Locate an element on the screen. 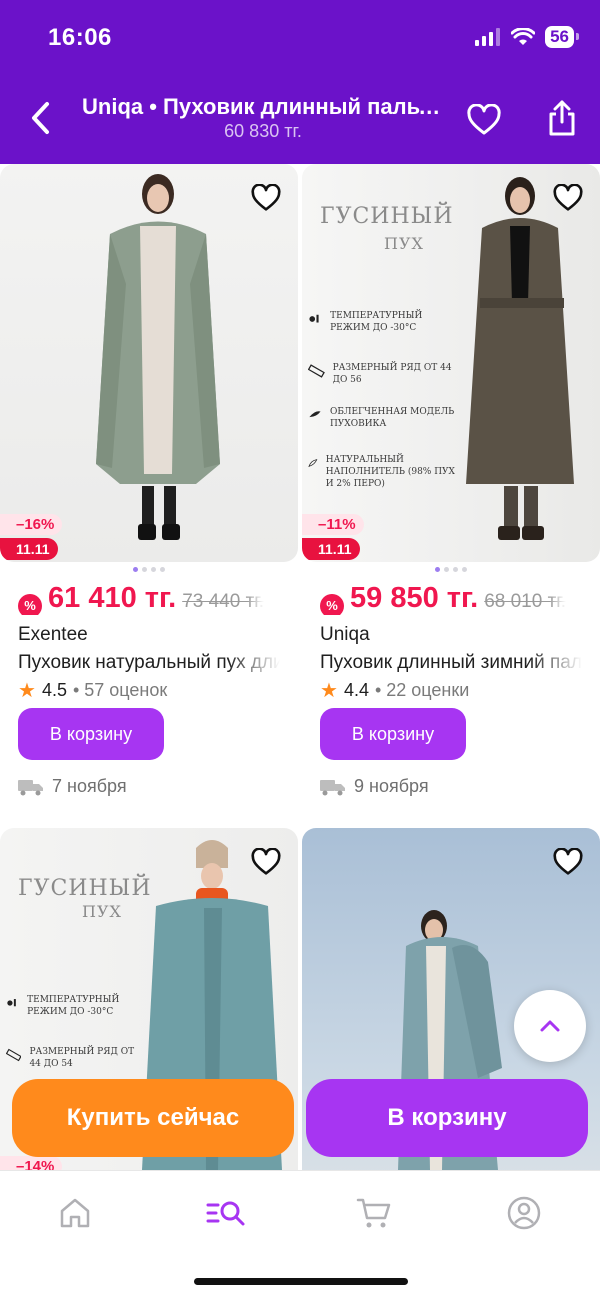  tab-cart is located at coordinates (374, 1213).